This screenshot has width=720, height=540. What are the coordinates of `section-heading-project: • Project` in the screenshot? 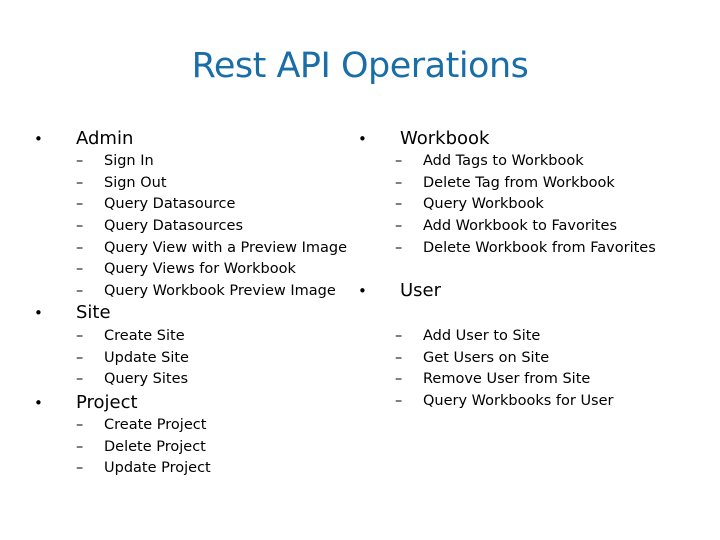 It's located at (86, 402).